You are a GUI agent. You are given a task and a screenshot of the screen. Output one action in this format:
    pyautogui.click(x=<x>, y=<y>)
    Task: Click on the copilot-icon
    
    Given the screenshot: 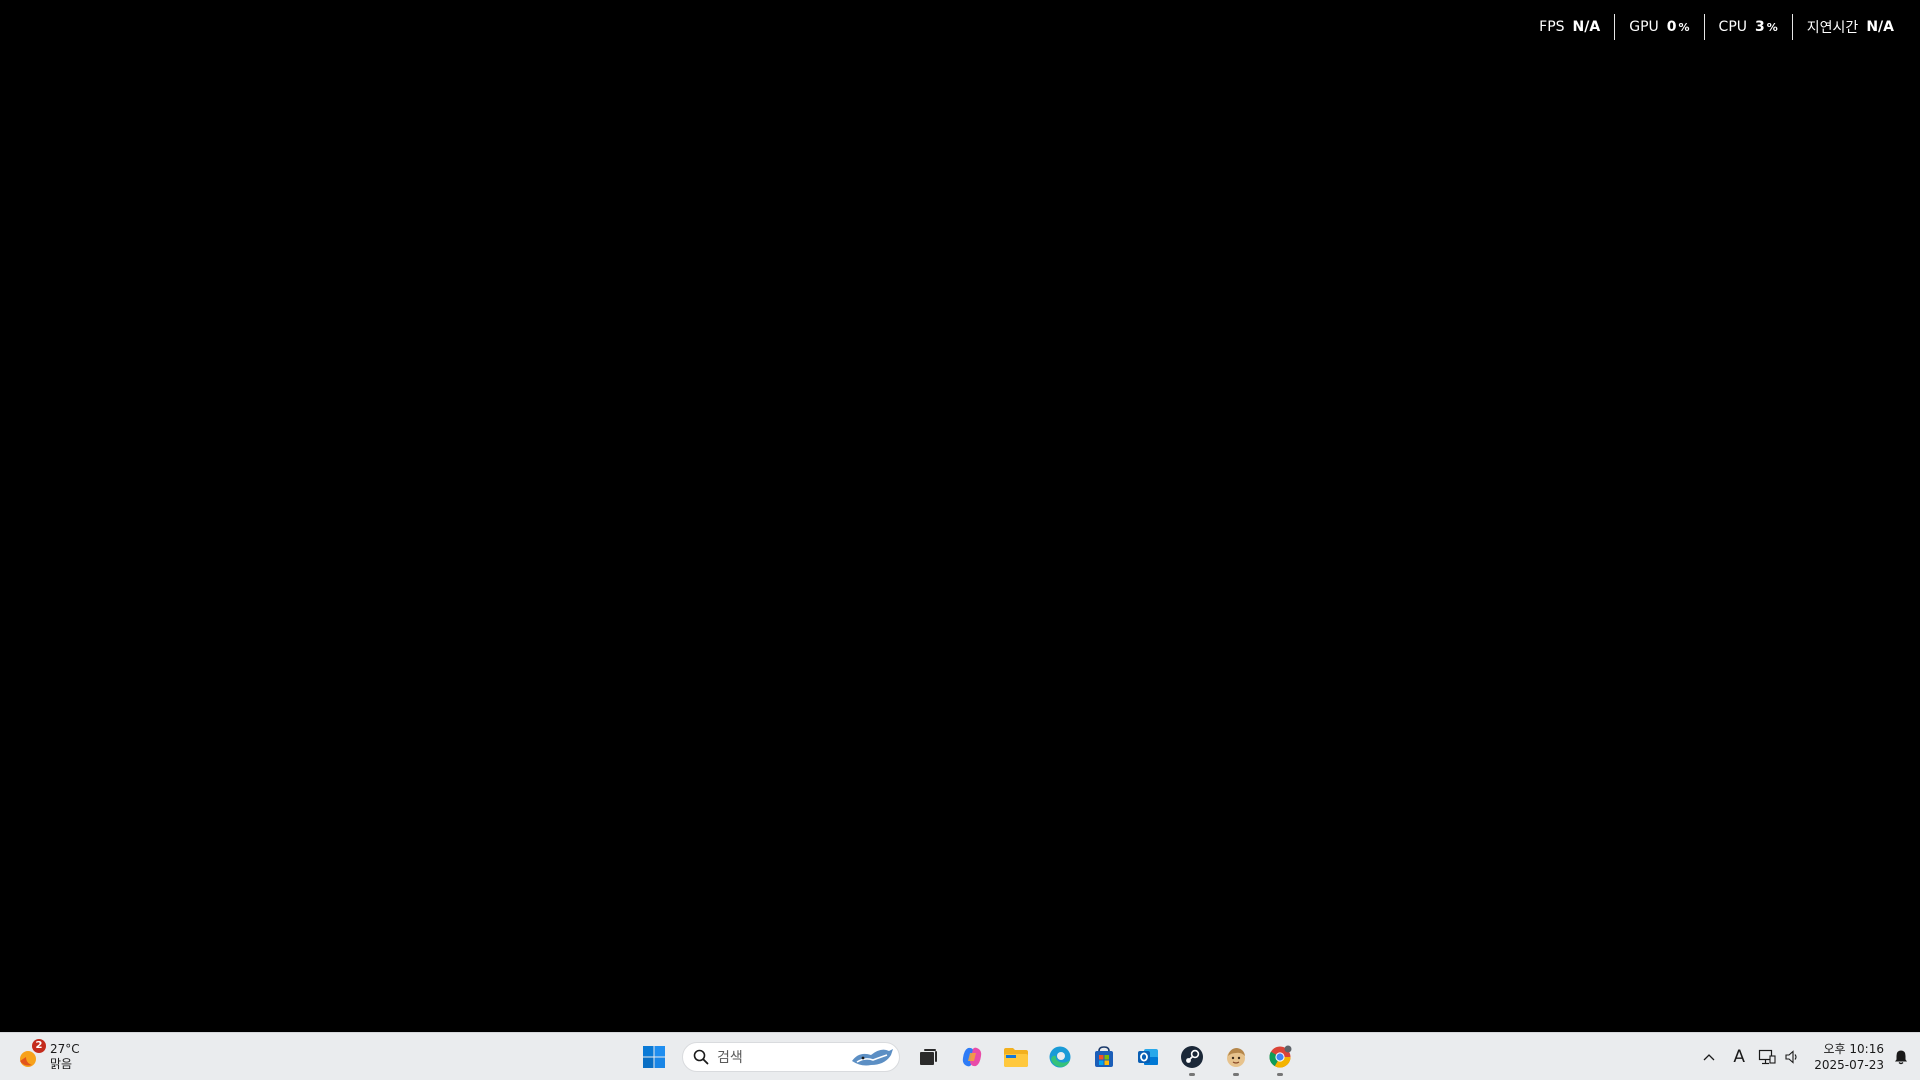 What is the action you would take?
    pyautogui.click(x=972, y=1057)
    